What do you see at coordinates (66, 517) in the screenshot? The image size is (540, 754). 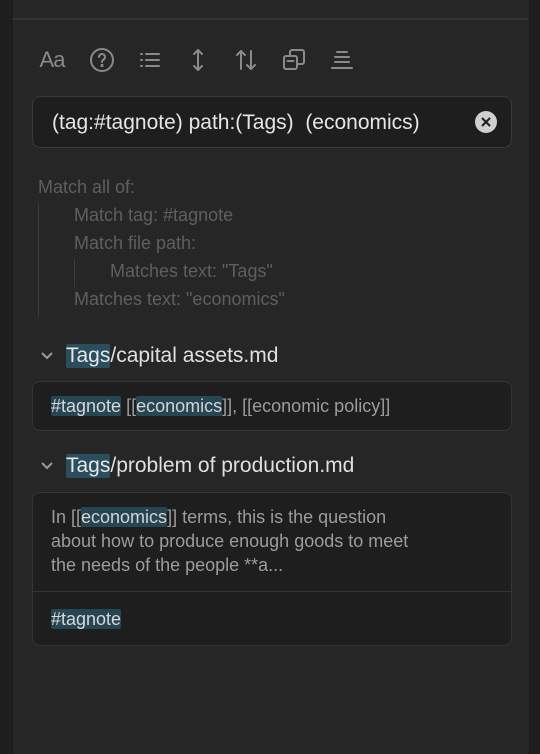 I see `para-text: In [[` at bounding box center [66, 517].